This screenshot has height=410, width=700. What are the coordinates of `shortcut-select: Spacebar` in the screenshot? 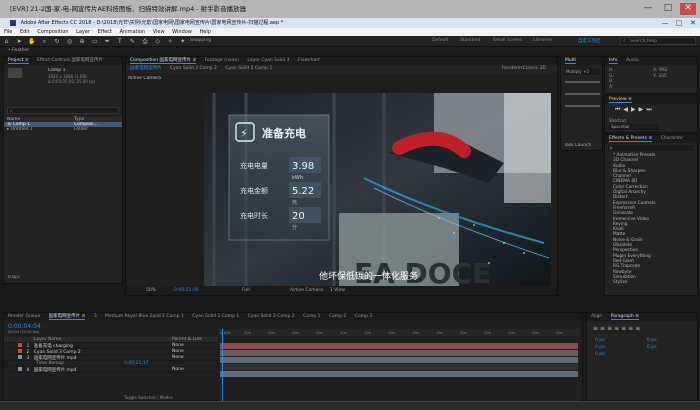 It's located at (634, 127).